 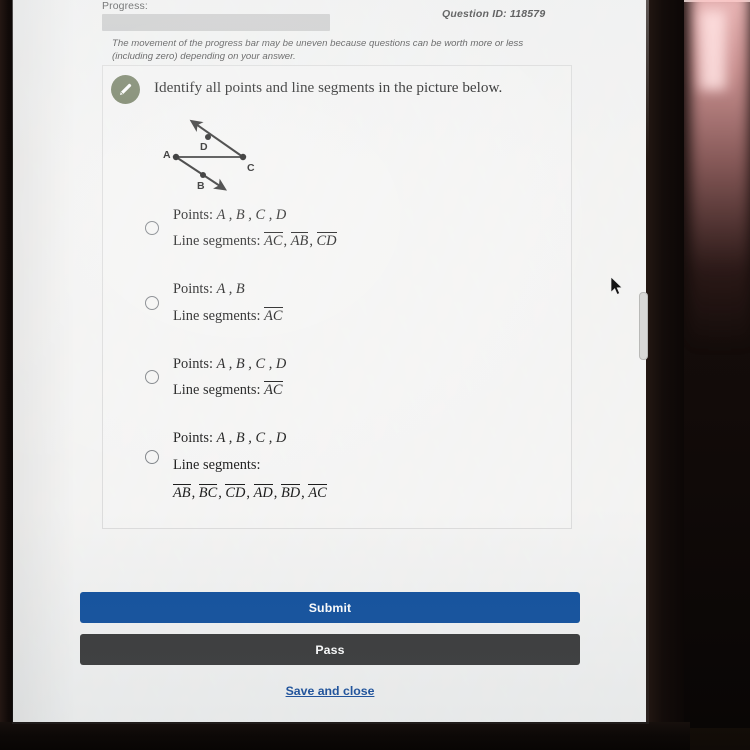 What do you see at coordinates (643, 326) in the screenshot?
I see `scrollbar-thumb` at bounding box center [643, 326].